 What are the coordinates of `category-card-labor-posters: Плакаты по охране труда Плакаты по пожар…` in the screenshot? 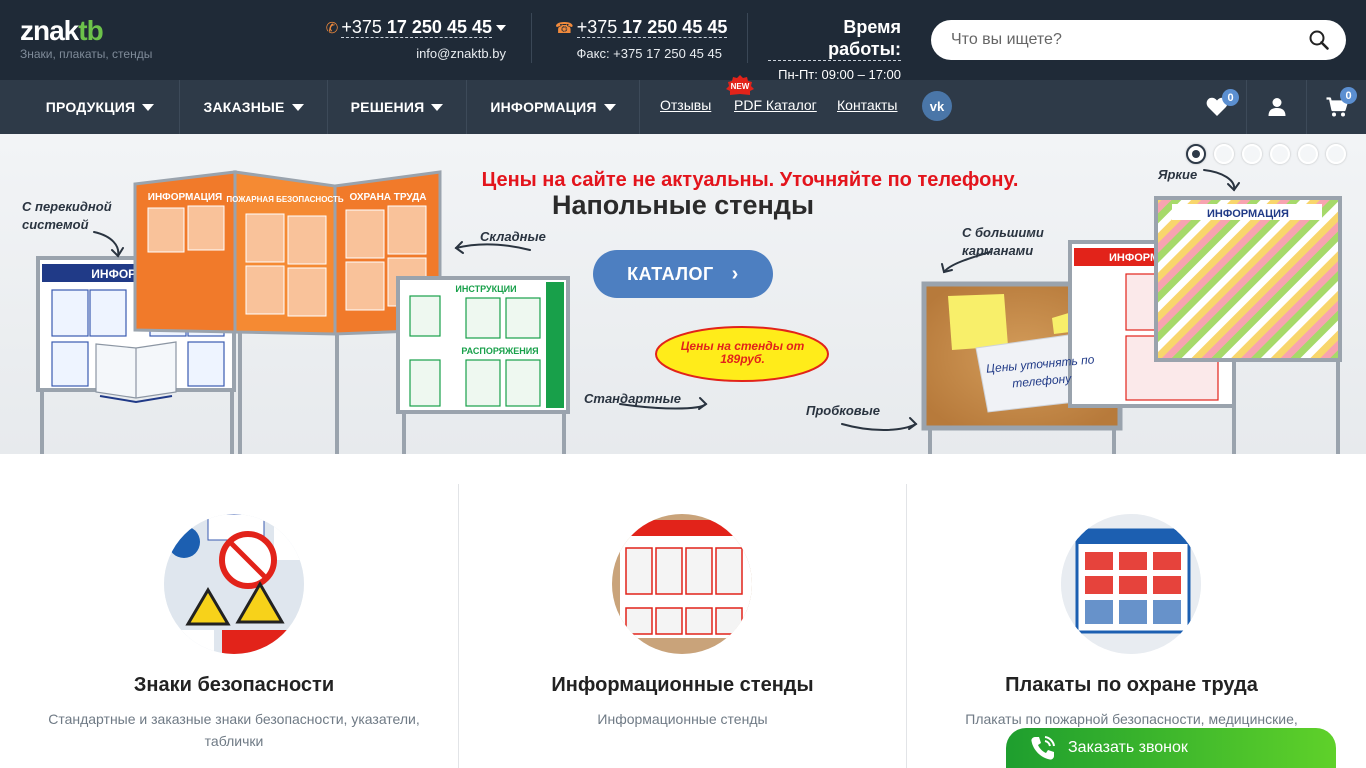 It's located at (1131, 626).